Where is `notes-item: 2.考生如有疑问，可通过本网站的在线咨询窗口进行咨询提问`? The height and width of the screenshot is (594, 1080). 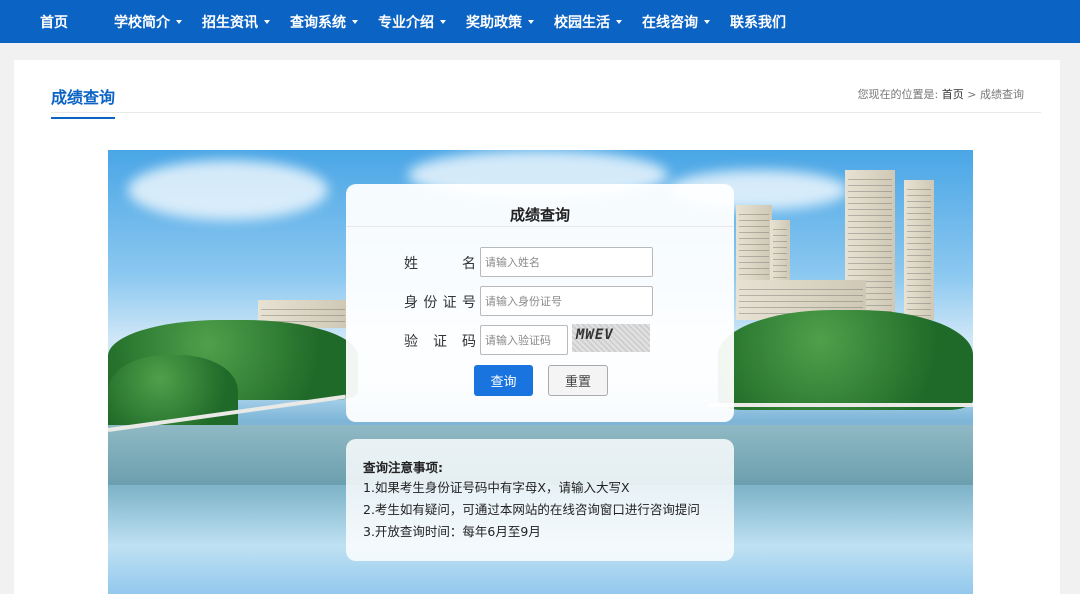 notes-item: 2.考生如有疑问，可通过本网站的在线咨询窗口进行咨询提问 is located at coordinates (531, 509).